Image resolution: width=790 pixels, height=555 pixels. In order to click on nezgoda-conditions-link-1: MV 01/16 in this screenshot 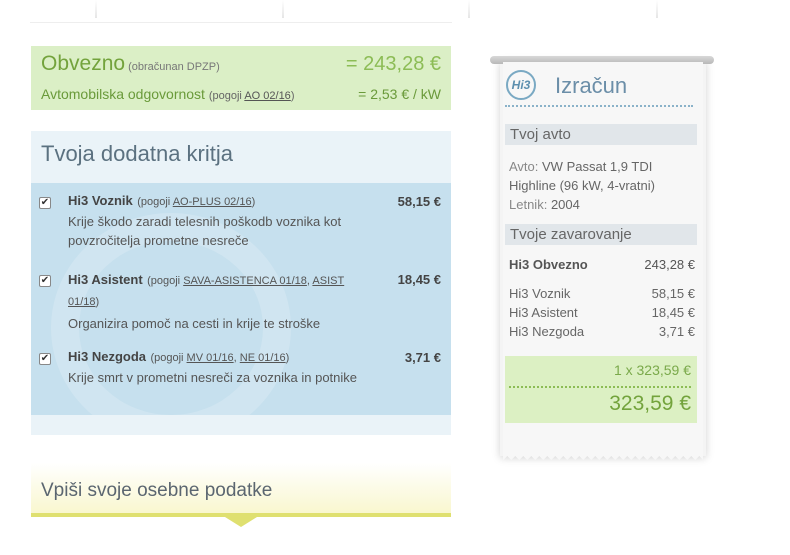, I will do `click(210, 358)`.